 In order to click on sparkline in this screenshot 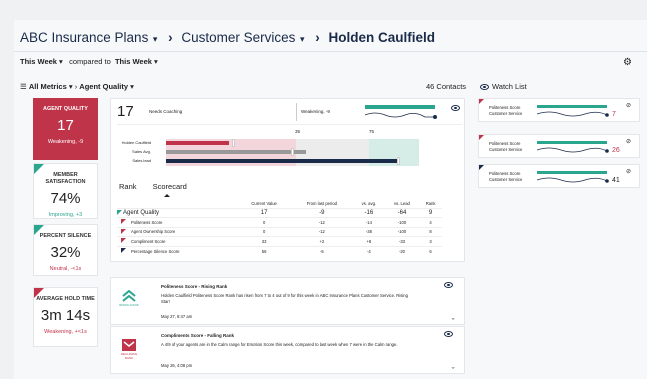, I will do `click(401, 115)`.